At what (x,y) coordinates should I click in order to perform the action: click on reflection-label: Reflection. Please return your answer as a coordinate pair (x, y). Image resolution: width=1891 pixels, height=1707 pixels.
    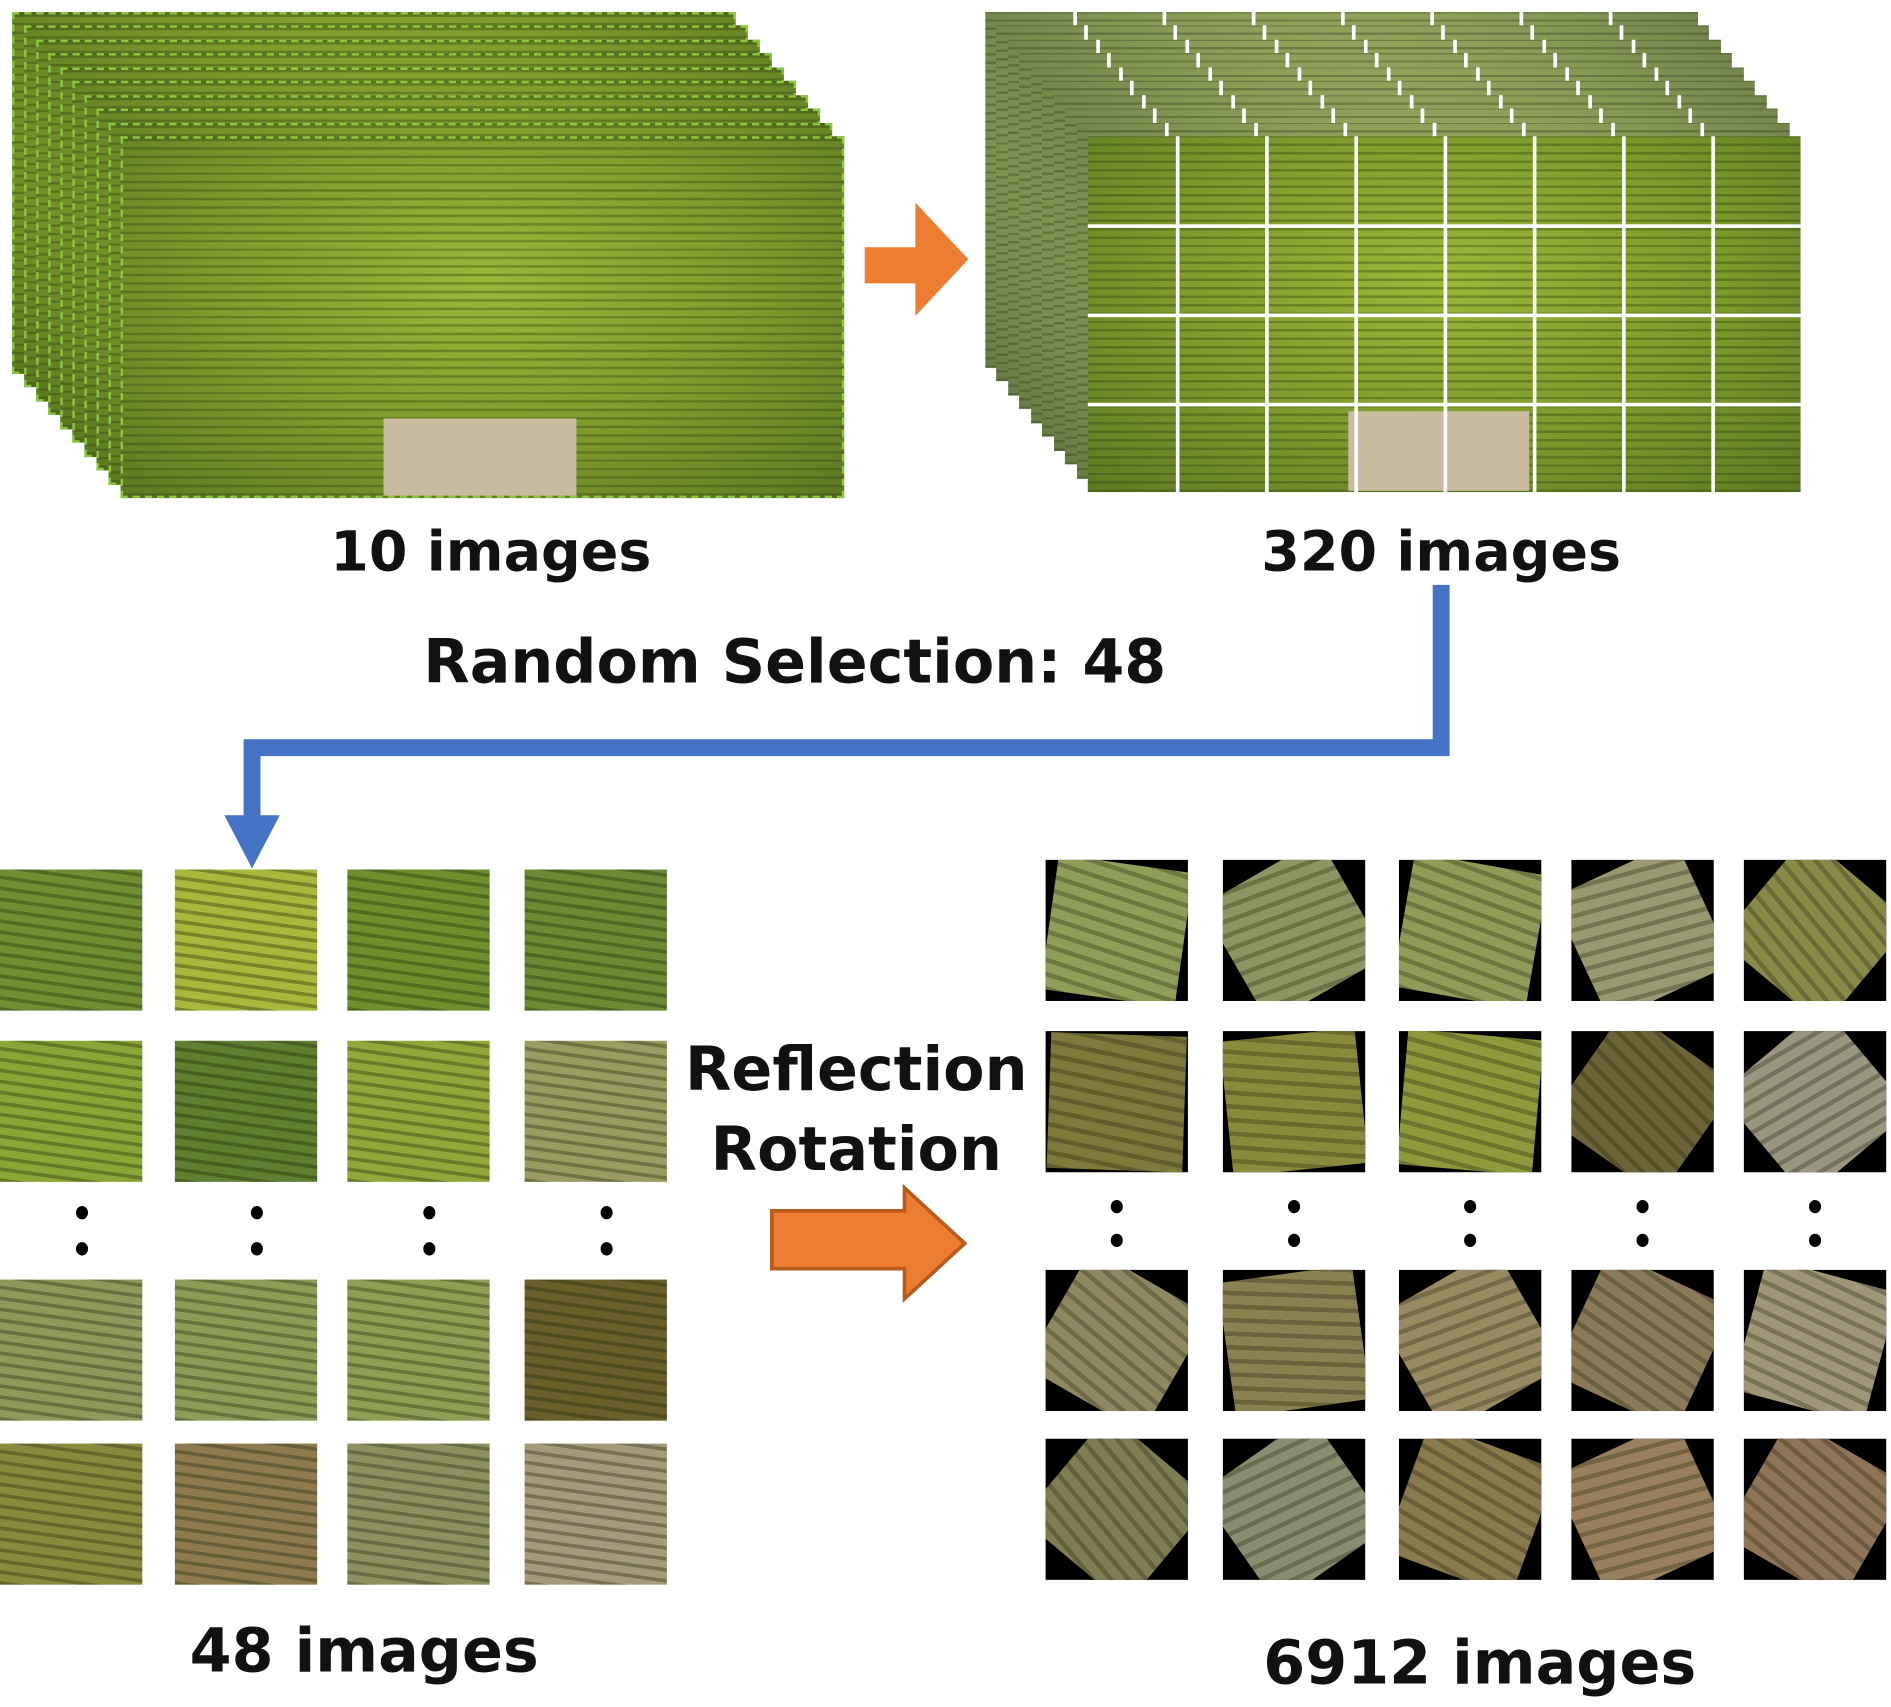
    Looking at the image, I should click on (856, 1069).